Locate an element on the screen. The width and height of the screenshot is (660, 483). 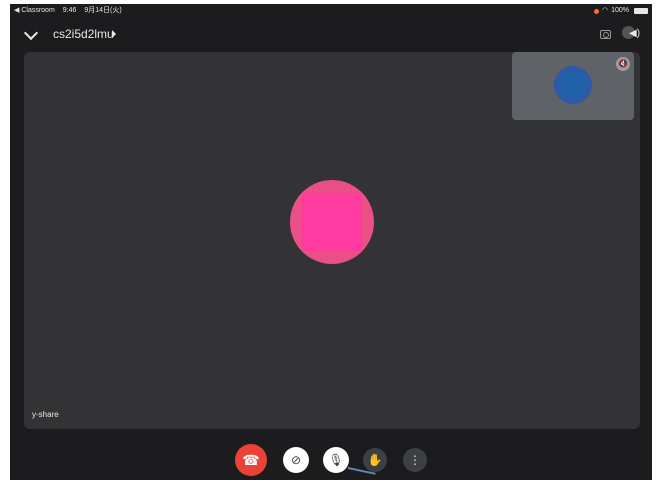
status-bar: ◀ Classroom 9:46 9月14日(火) ◠ 100% is located at coordinates (331, 11).